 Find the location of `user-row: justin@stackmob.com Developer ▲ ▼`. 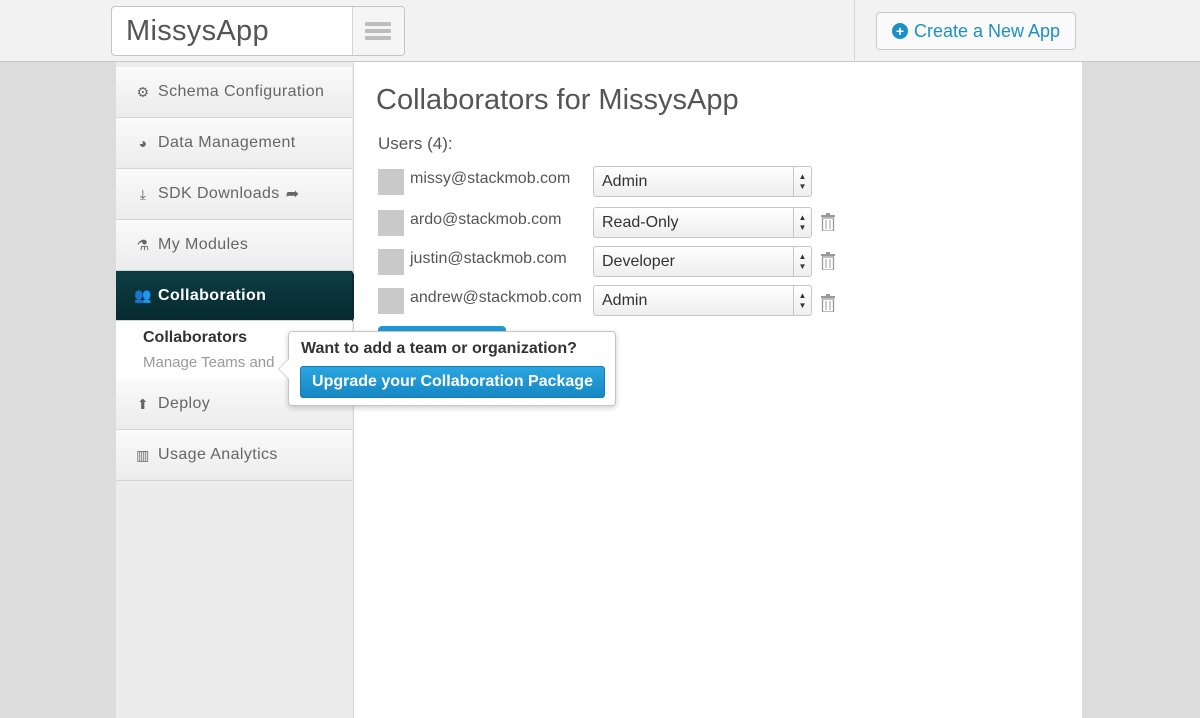

user-row: justin@stackmob.com Developer ▲ ▼ is located at coordinates (613, 262).